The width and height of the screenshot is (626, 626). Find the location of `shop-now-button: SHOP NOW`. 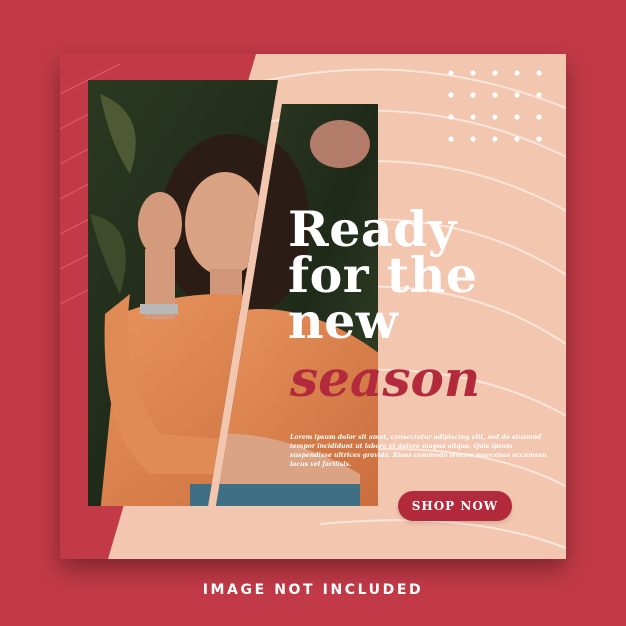

shop-now-button: SHOP NOW is located at coordinates (455, 506).